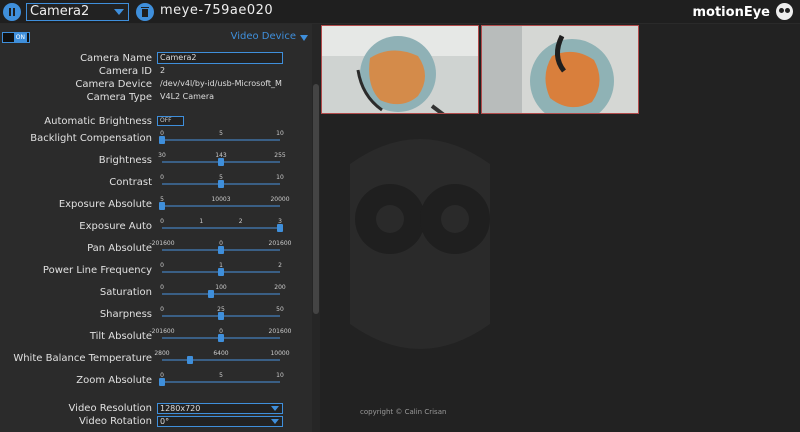 The image size is (800, 432). I want to click on slider-tick-label: 201600, so click(280, 243).